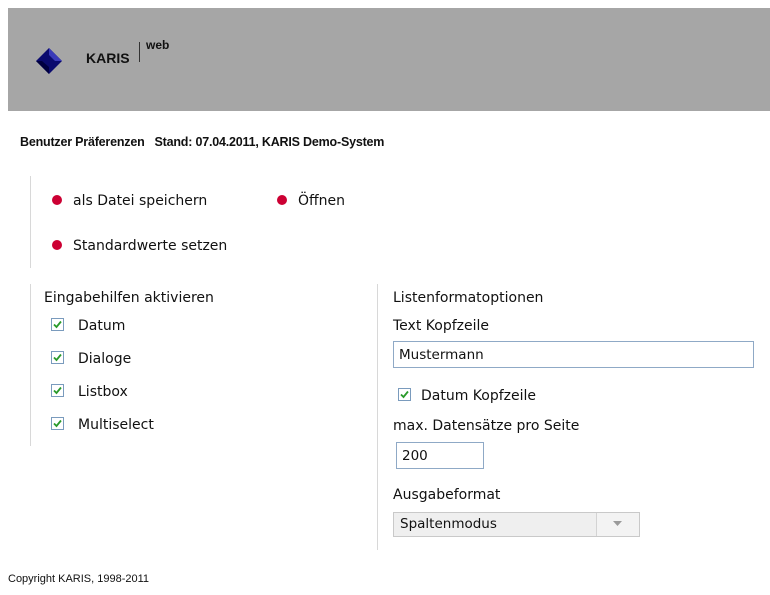 This screenshot has height=595, width=770. Describe the element at coordinates (102, 326) in the screenshot. I see `checkbox-label: Datum` at that location.